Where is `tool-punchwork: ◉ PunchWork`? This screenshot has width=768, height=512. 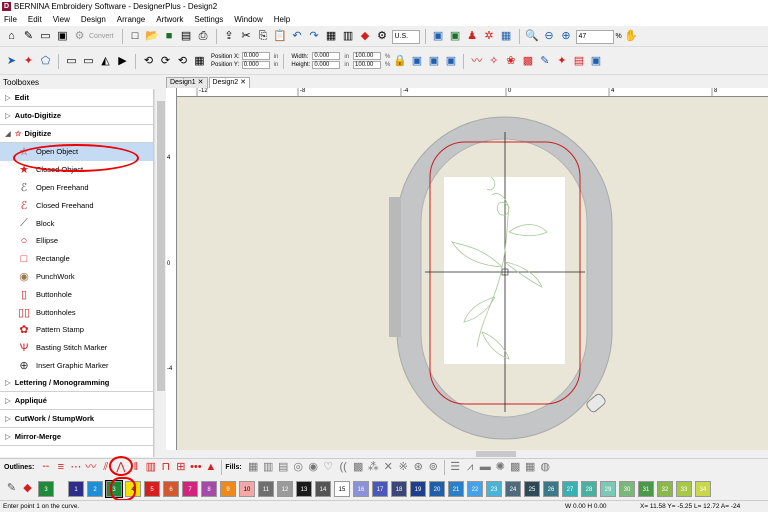 tool-punchwork: ◉ PunchWork is located at coordinates (76, 277).